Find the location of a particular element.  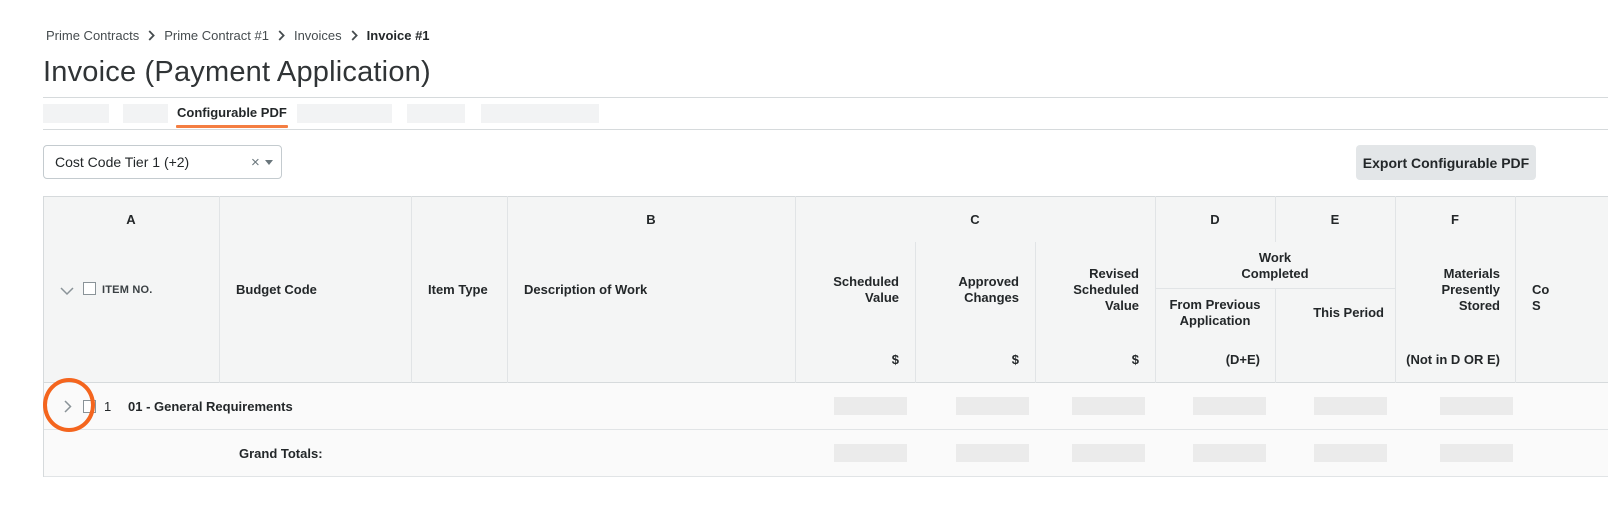

col-letter-c: C is located at coordinates (975, 219).